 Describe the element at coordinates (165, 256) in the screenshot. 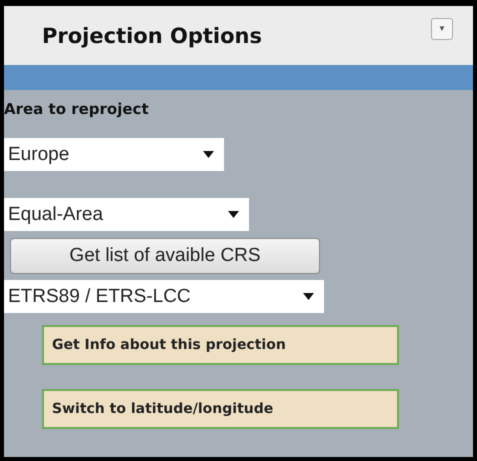

I see `list-crs-button: Get list of avaible CRS` at that location.